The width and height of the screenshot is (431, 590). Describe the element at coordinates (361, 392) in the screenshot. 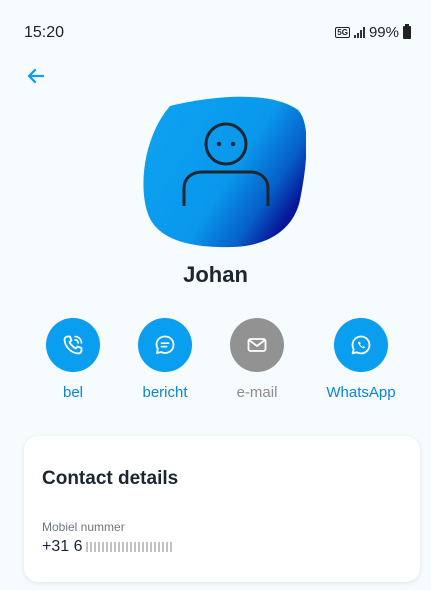

I see `whatsapp-label: WhatsApp` at that location.